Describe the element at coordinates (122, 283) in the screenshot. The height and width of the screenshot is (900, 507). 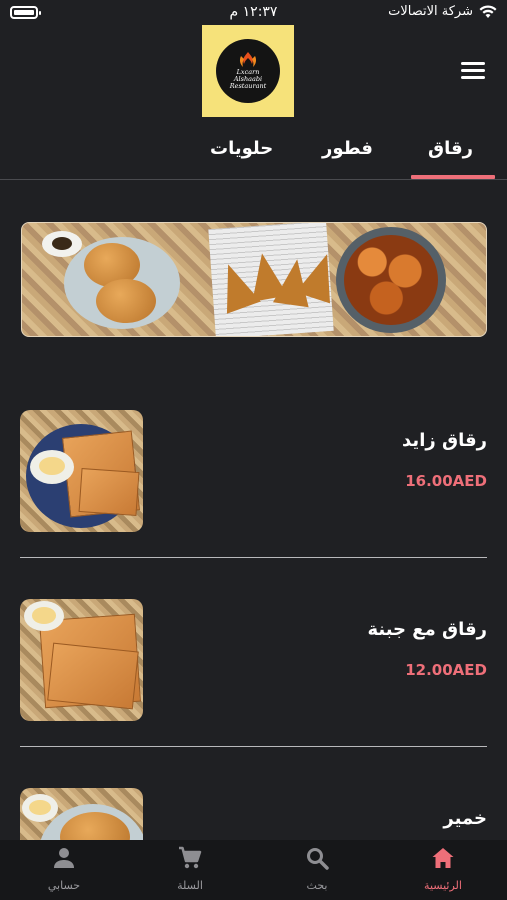
I see `banner-plate-bread` at that location.